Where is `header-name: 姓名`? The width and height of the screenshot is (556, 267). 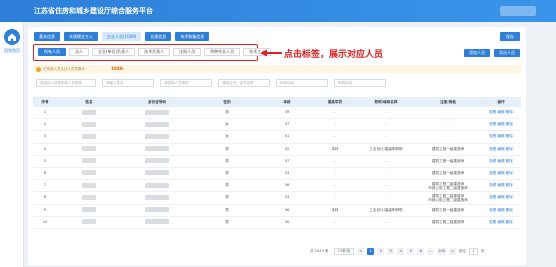 header-name: 姓名 is located at coordinates (89, 102).